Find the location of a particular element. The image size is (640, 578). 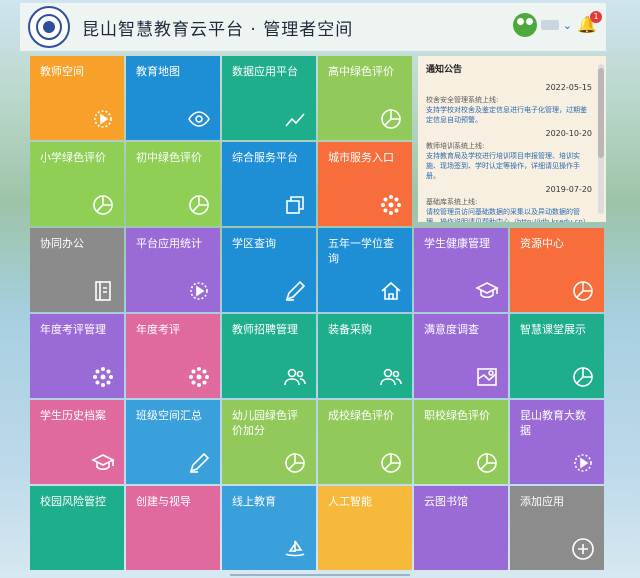

user-avatar is located at coordinates (524, 25).